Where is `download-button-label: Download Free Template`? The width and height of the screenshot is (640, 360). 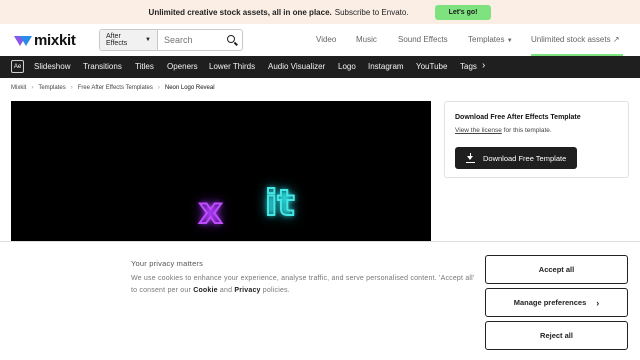 download-button-label: Download Free Template is located at coordinates (525, 158).